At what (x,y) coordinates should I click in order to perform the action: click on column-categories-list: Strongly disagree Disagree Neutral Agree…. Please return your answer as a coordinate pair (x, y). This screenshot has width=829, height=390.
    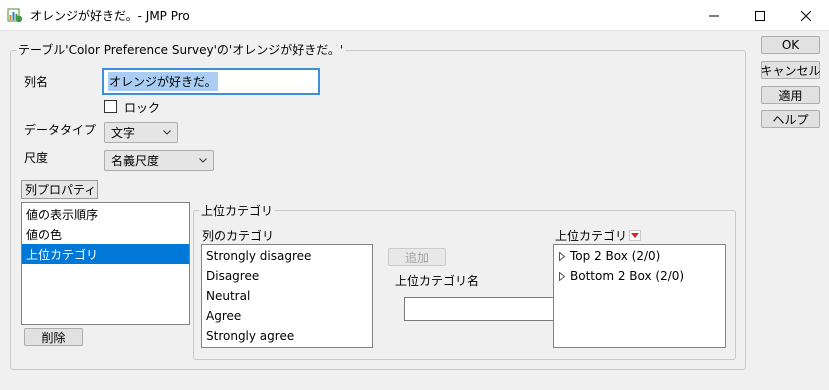
    Looking at the image, I should click on (287, 296).